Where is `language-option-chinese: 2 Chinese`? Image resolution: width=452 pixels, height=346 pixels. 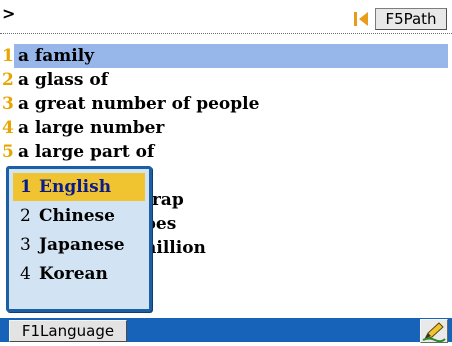 language-option-chinese: 2 Chinese is located at coordinates (79, 216).